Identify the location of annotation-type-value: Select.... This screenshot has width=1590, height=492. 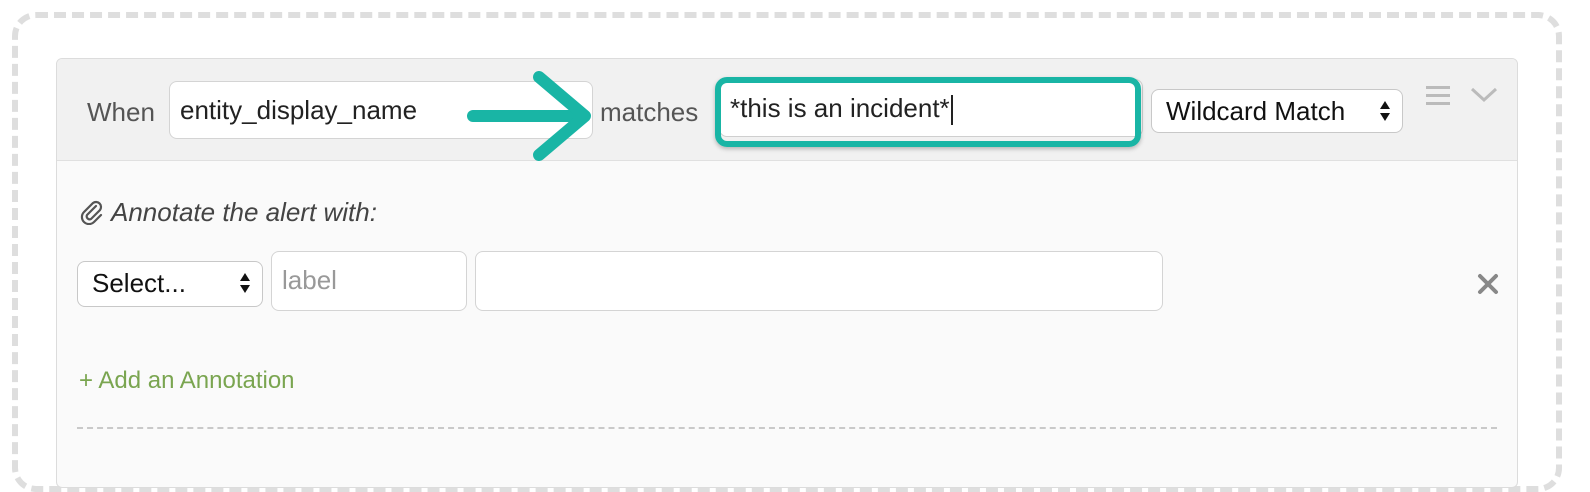
(139, 283).